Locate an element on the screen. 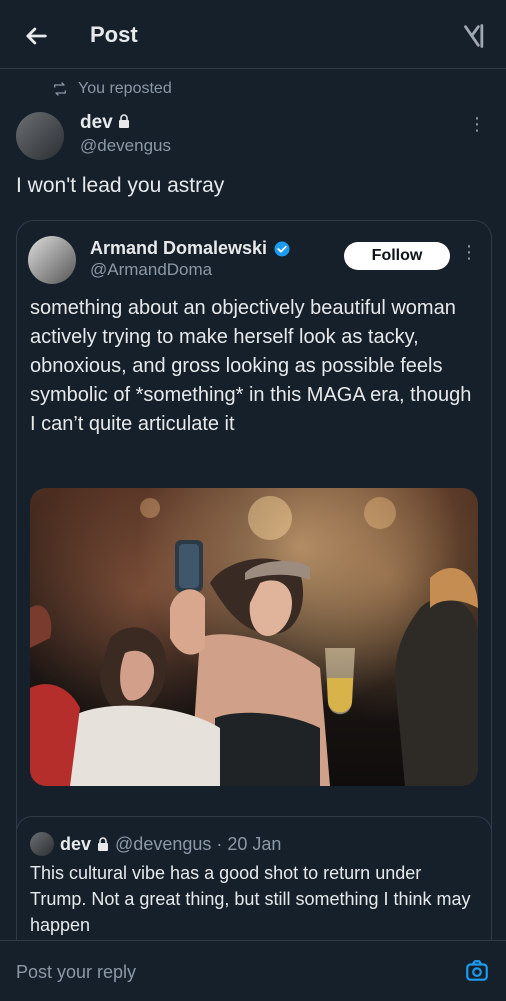 Image resolution: width=506 pixels, height=1001 pixels. nested-avatar is located at coordinates (42, 844).